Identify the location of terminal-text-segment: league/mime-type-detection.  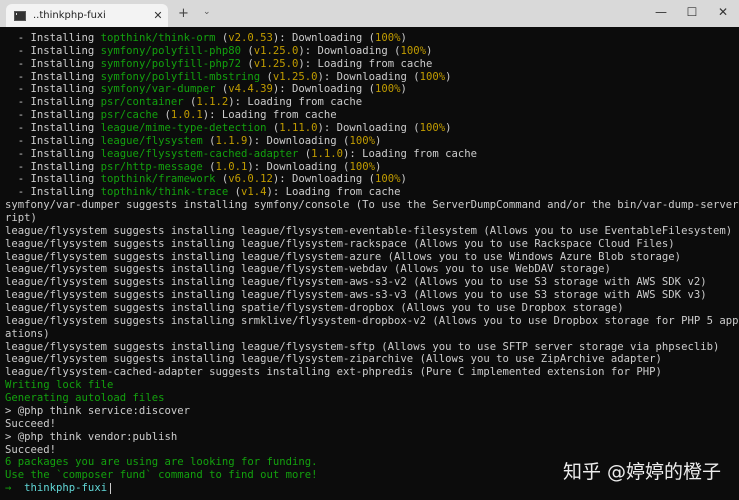
(183, 128).